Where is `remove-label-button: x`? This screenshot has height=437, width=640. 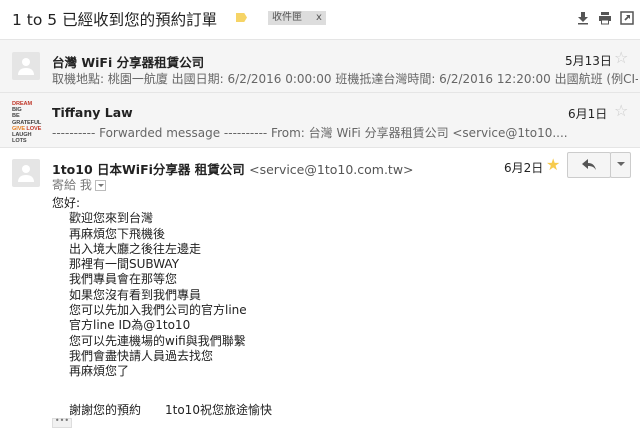 remove-label-button: x is located at coordinates (319, 17).